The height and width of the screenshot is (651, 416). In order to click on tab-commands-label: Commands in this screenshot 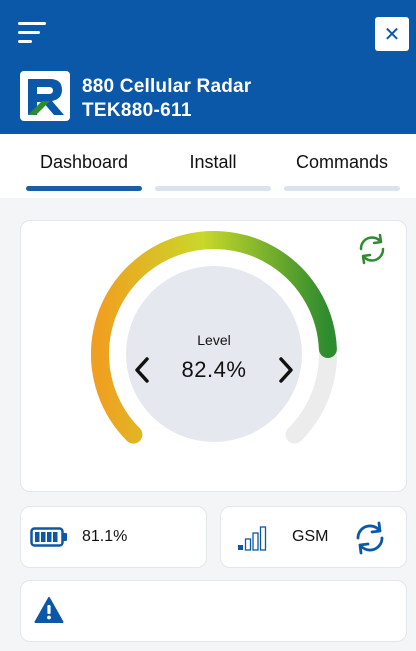, I will do `click(342, 162)`.